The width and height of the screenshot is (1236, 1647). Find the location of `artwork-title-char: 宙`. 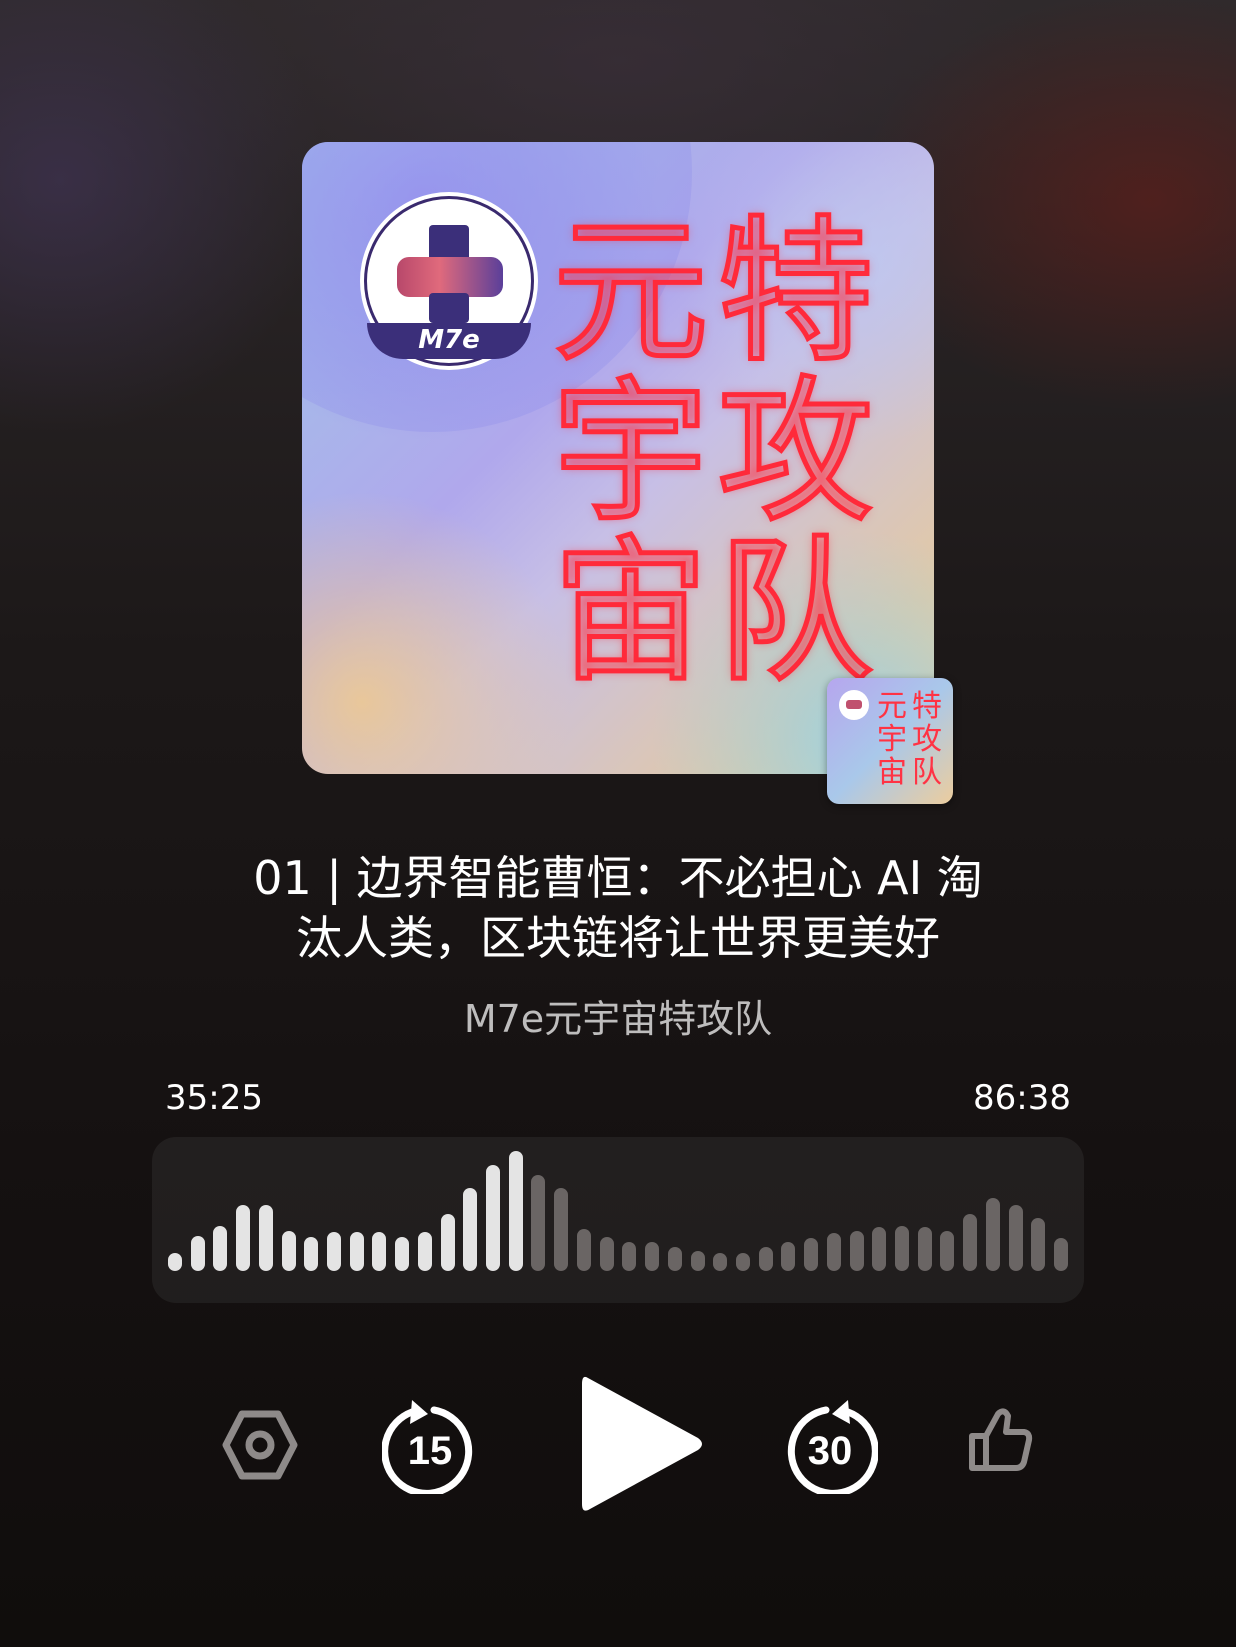

artwork-title-char: 宙 is located at coordinates (630, 612).